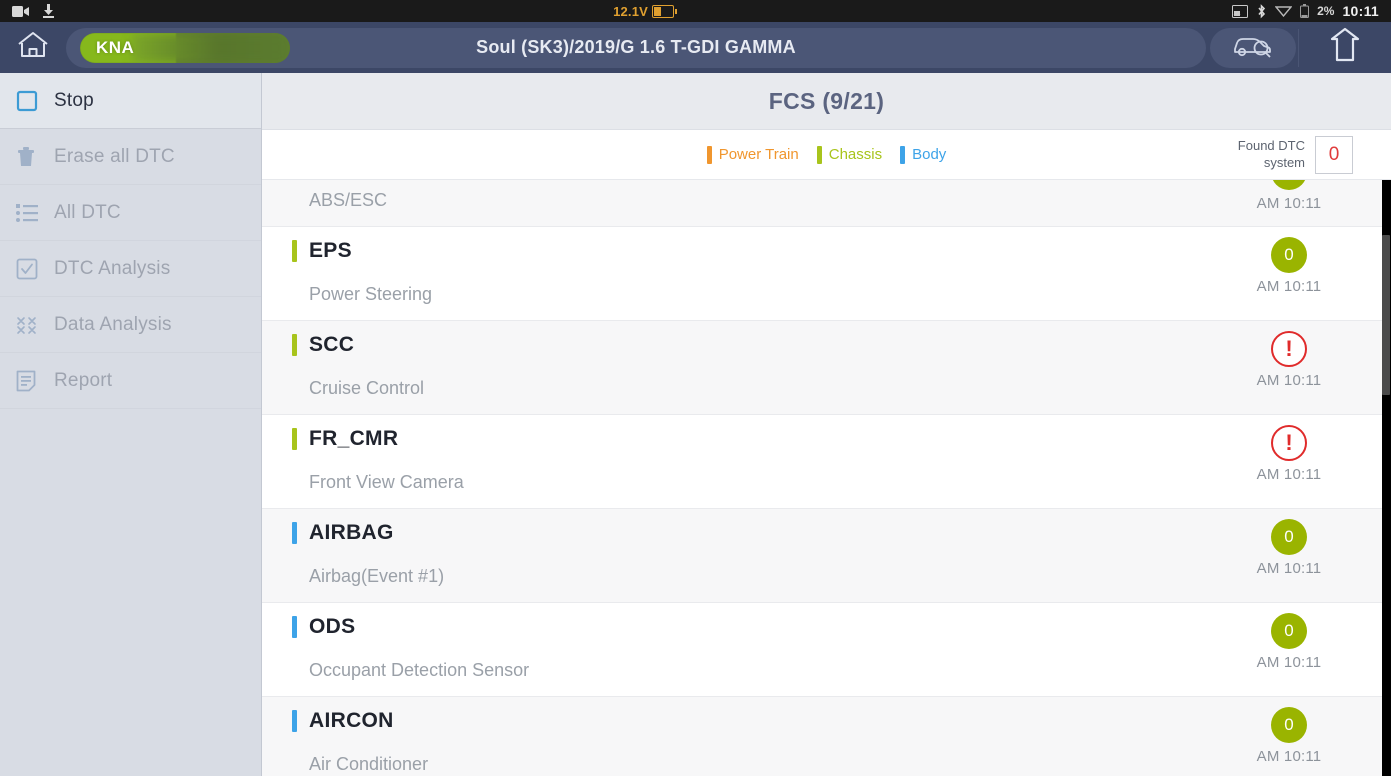 Image resolution: width=1391 pixels, height=776 pixels. Describe the element at coordinates (330, 250) in the screenshot. I see `system-code: EPS` at that location.